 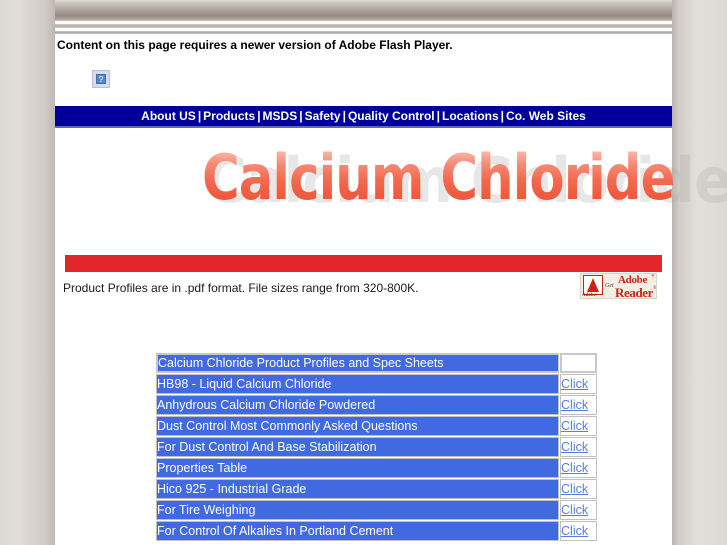 I want to click on broken-plugin-icon: ?, so click(x=101, y=79).